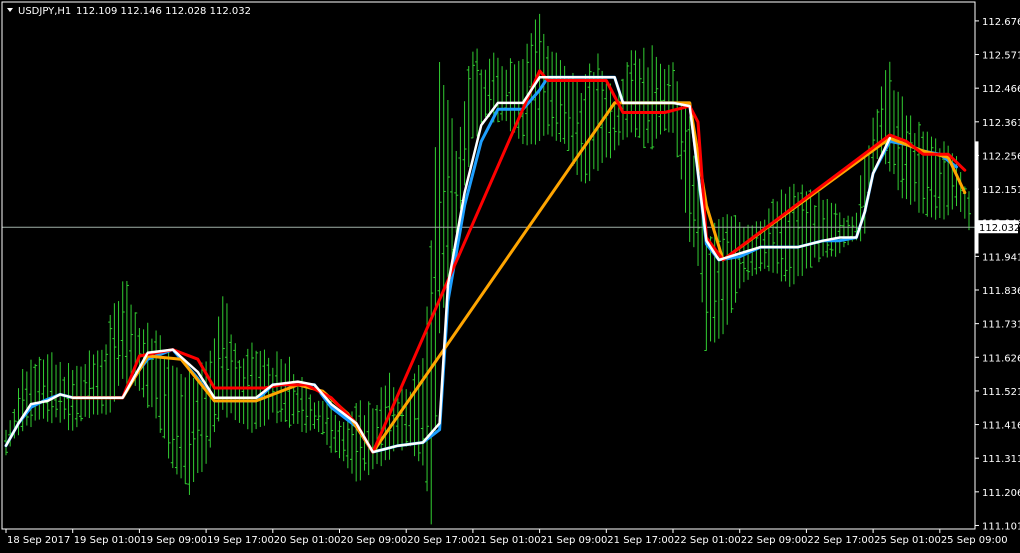 This screenshot has height=553, width=1020. I want to click on price-tick-label: 111.311, so click(1001, 459).